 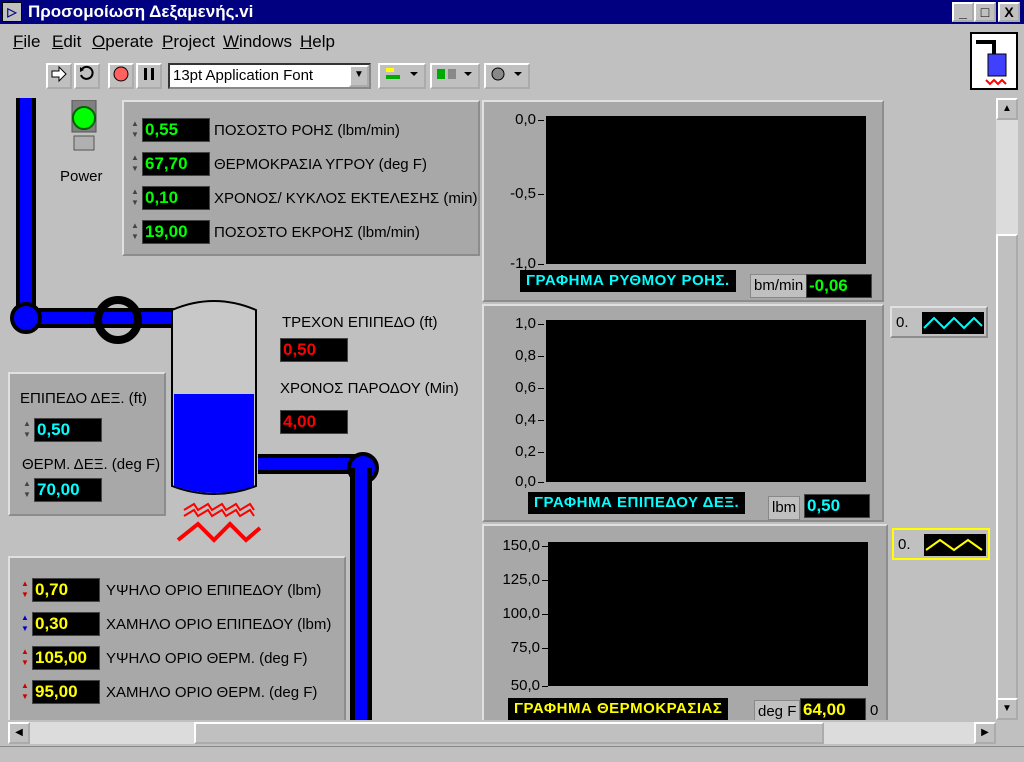 I want to click on chart3-ytick: 100,0, so click(x=519, y=614).